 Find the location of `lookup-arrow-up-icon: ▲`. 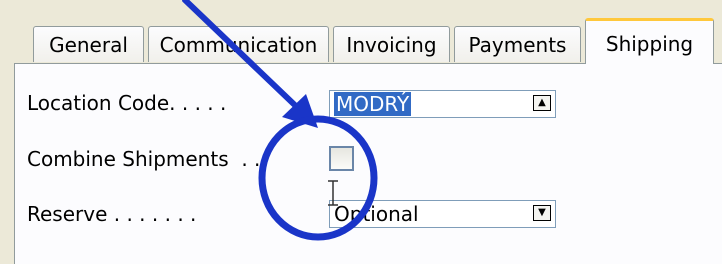

lookup-arrow-up-icon: ▲ is located at coordinates (542, 103).